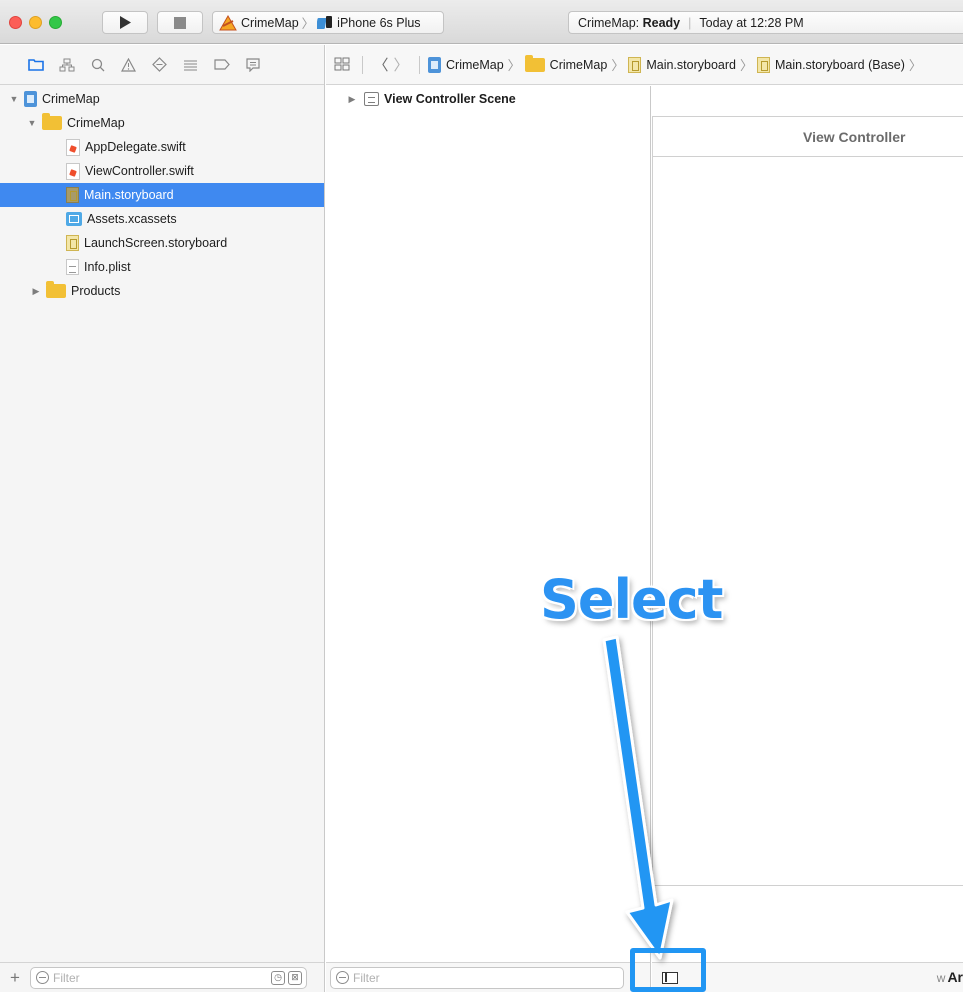 This screenshot has width=963, height=992. What do you see at coordinates (221, 65) in the screenshot?
I see `breakpoint-icon` at bounding box center [221, 65].